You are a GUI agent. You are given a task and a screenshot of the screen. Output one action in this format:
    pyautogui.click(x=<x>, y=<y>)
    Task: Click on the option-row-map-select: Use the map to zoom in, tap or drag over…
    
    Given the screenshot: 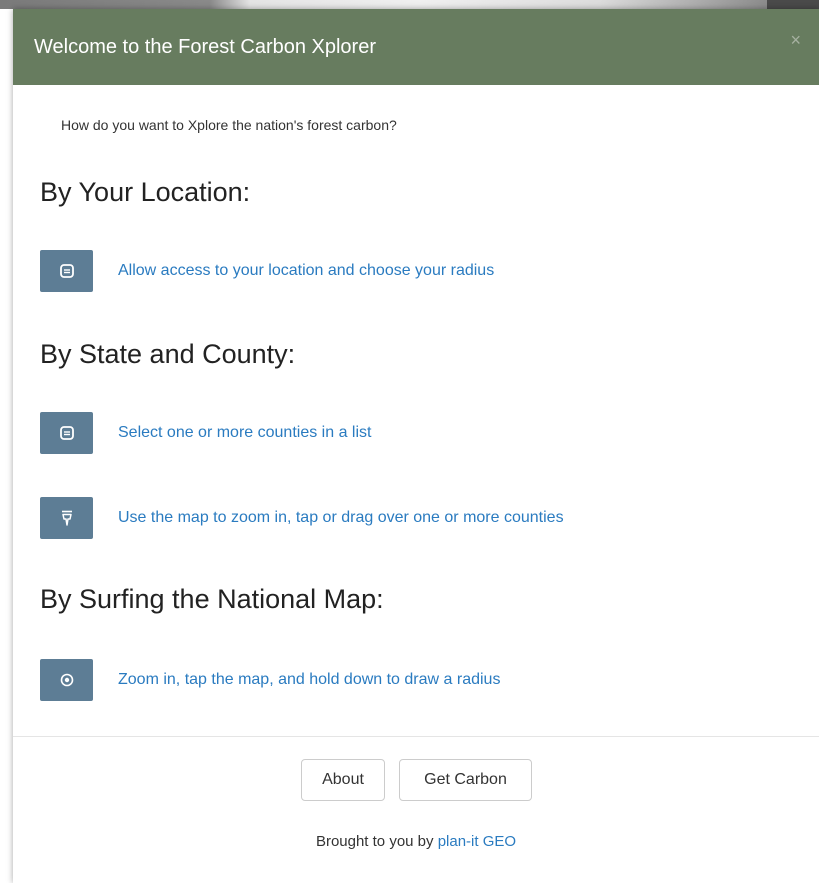 What is the action you would take?
    pyautogui.click(x=410, y=518)
    